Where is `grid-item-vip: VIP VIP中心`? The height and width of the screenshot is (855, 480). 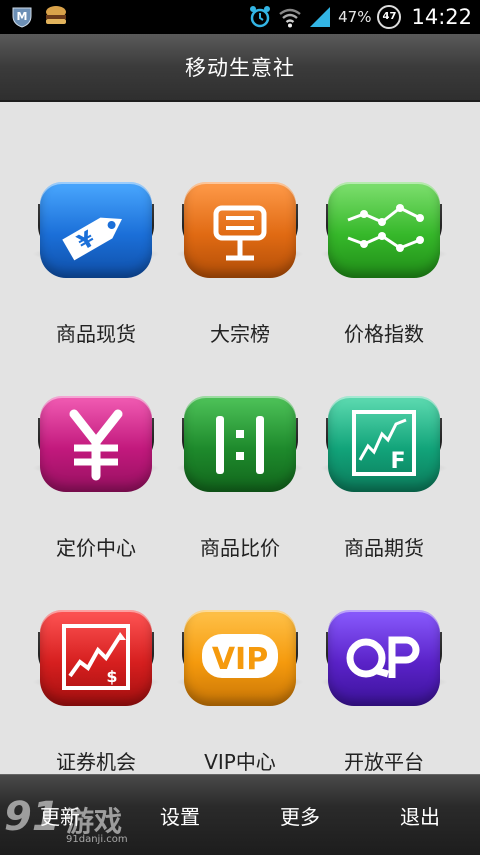
grid-item-vip: VIP VIP中心 is located at coordinates (240, 668).